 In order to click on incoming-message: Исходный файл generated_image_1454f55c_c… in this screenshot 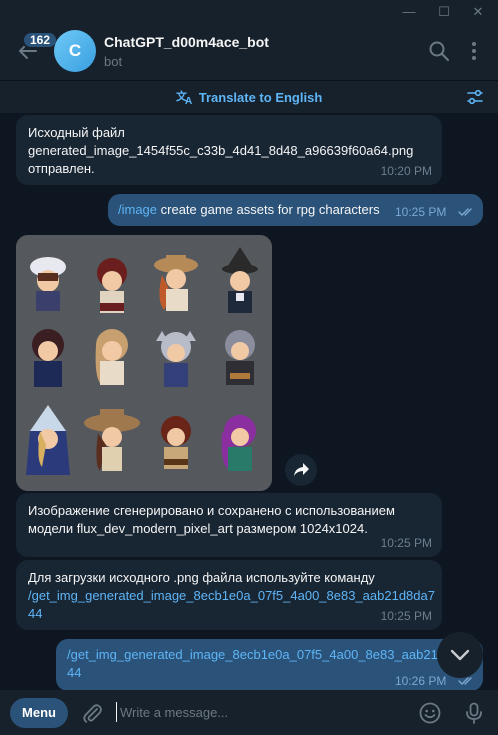, I will do `click(229, 150)`.